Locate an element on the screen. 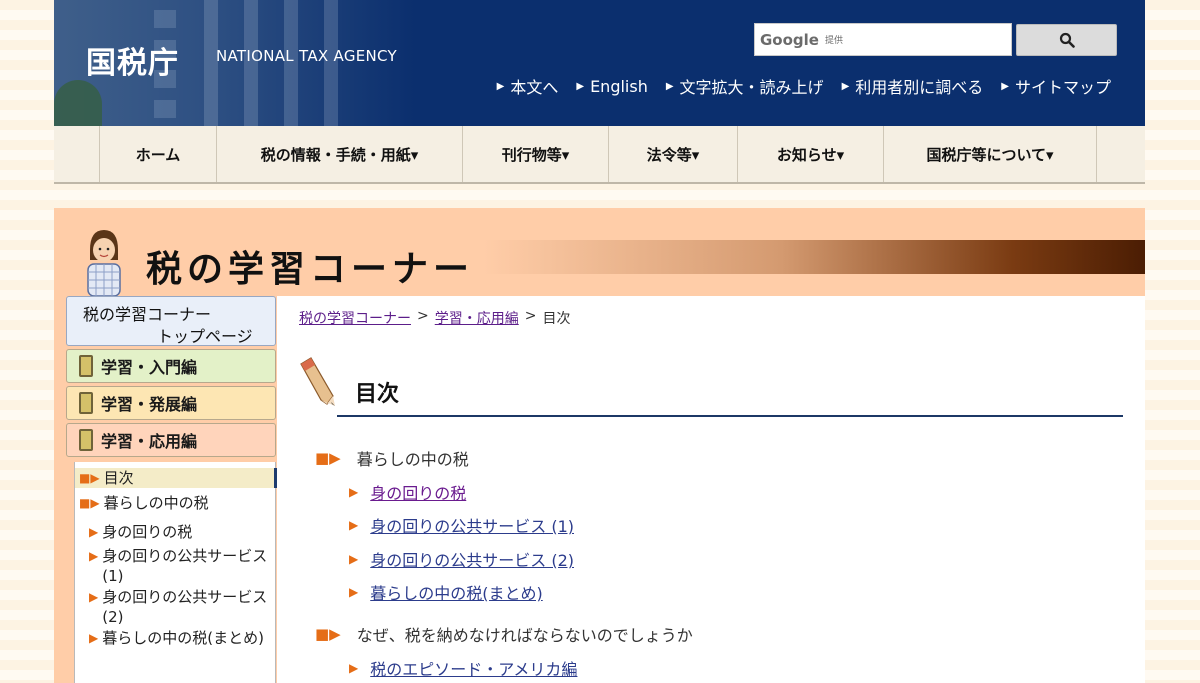 This screenshot has width=1200, height=683. list-item: ▶ 暮らしの中の税(まとめ) is located at coordinates (446, 592).